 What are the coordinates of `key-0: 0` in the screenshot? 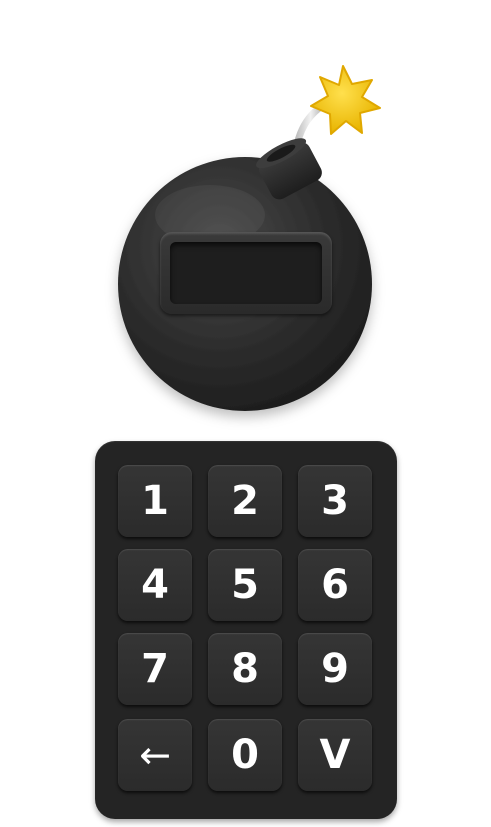 It's located at (245, 755).